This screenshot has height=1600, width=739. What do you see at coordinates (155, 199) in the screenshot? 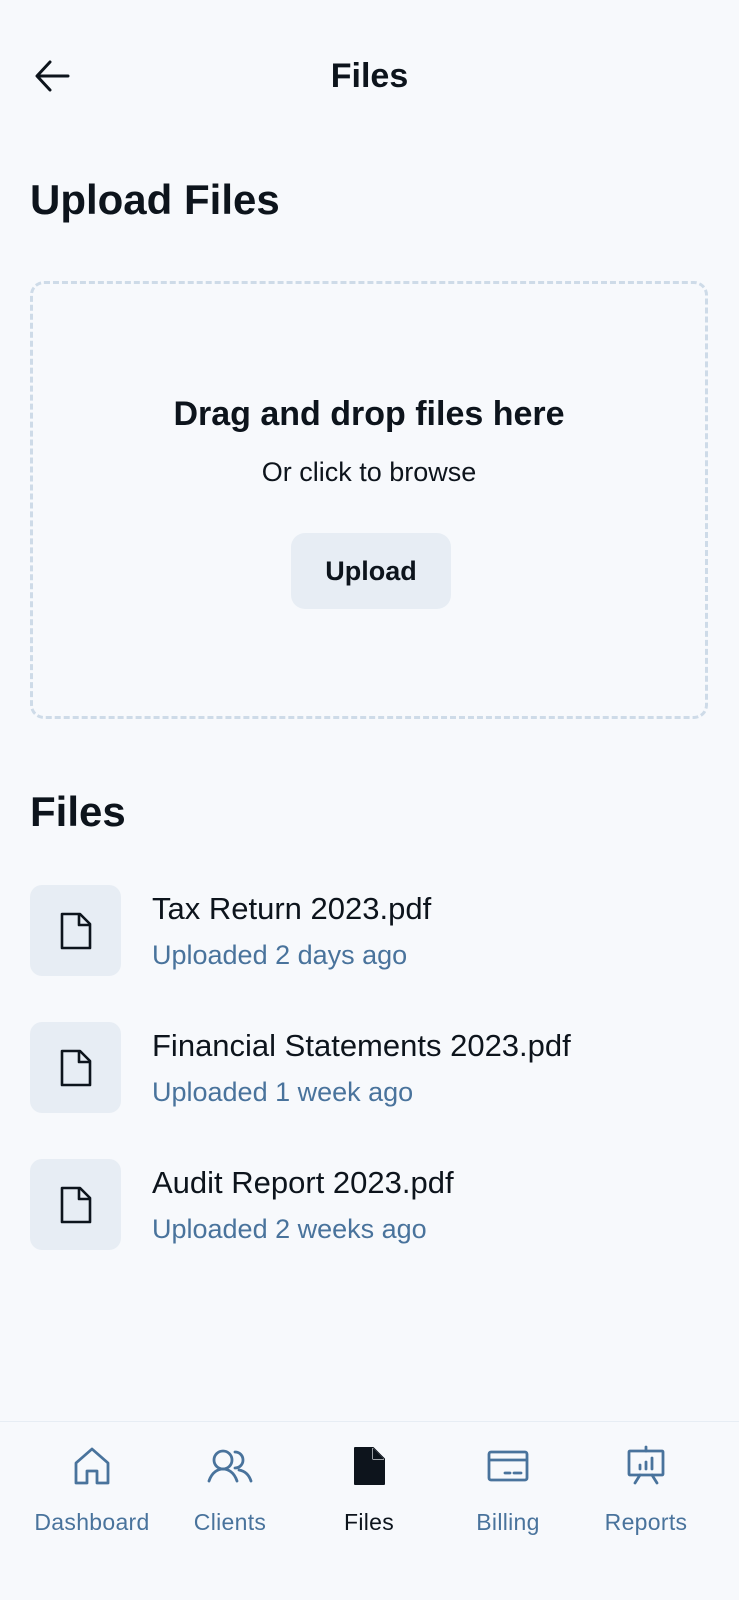
I see `upload-files-heading: Upload Files` at bounding box center [155, 199].